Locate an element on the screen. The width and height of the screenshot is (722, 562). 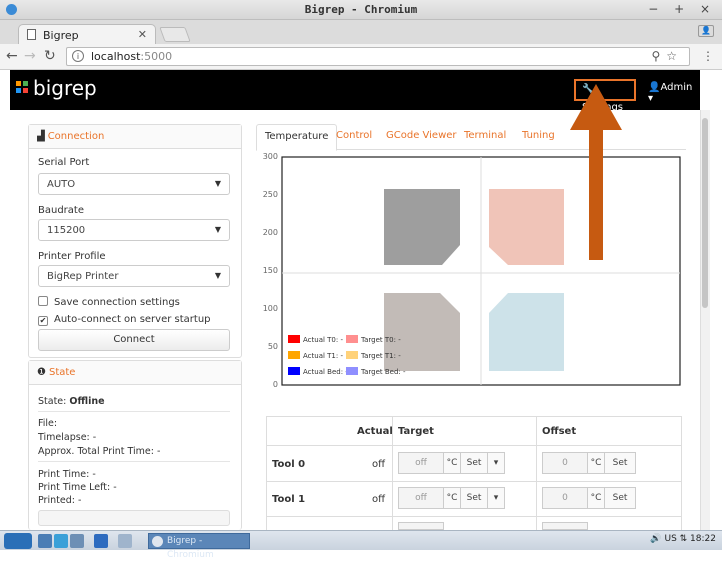
back-icon: ← is located at coordinates (12, 56).